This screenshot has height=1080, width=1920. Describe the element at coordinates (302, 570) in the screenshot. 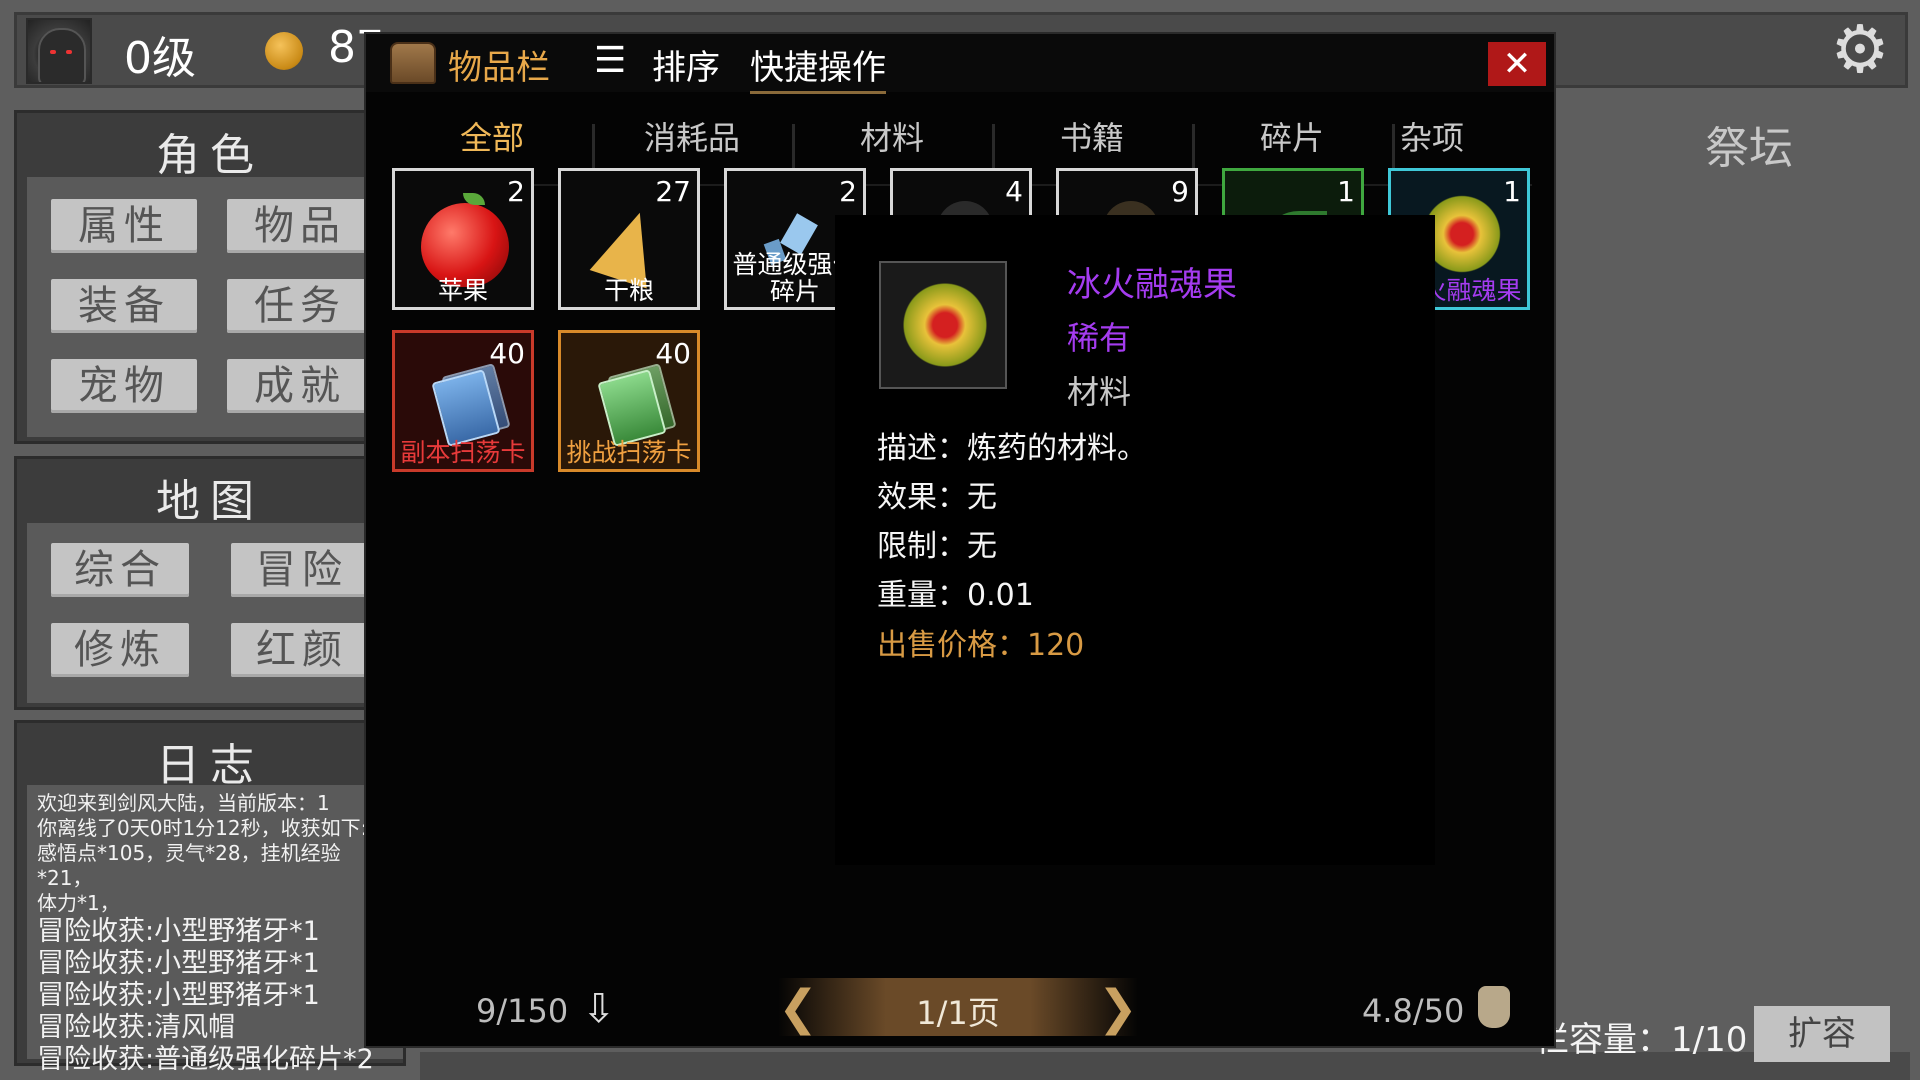

I see `adventure-button: 冒险` at that location.